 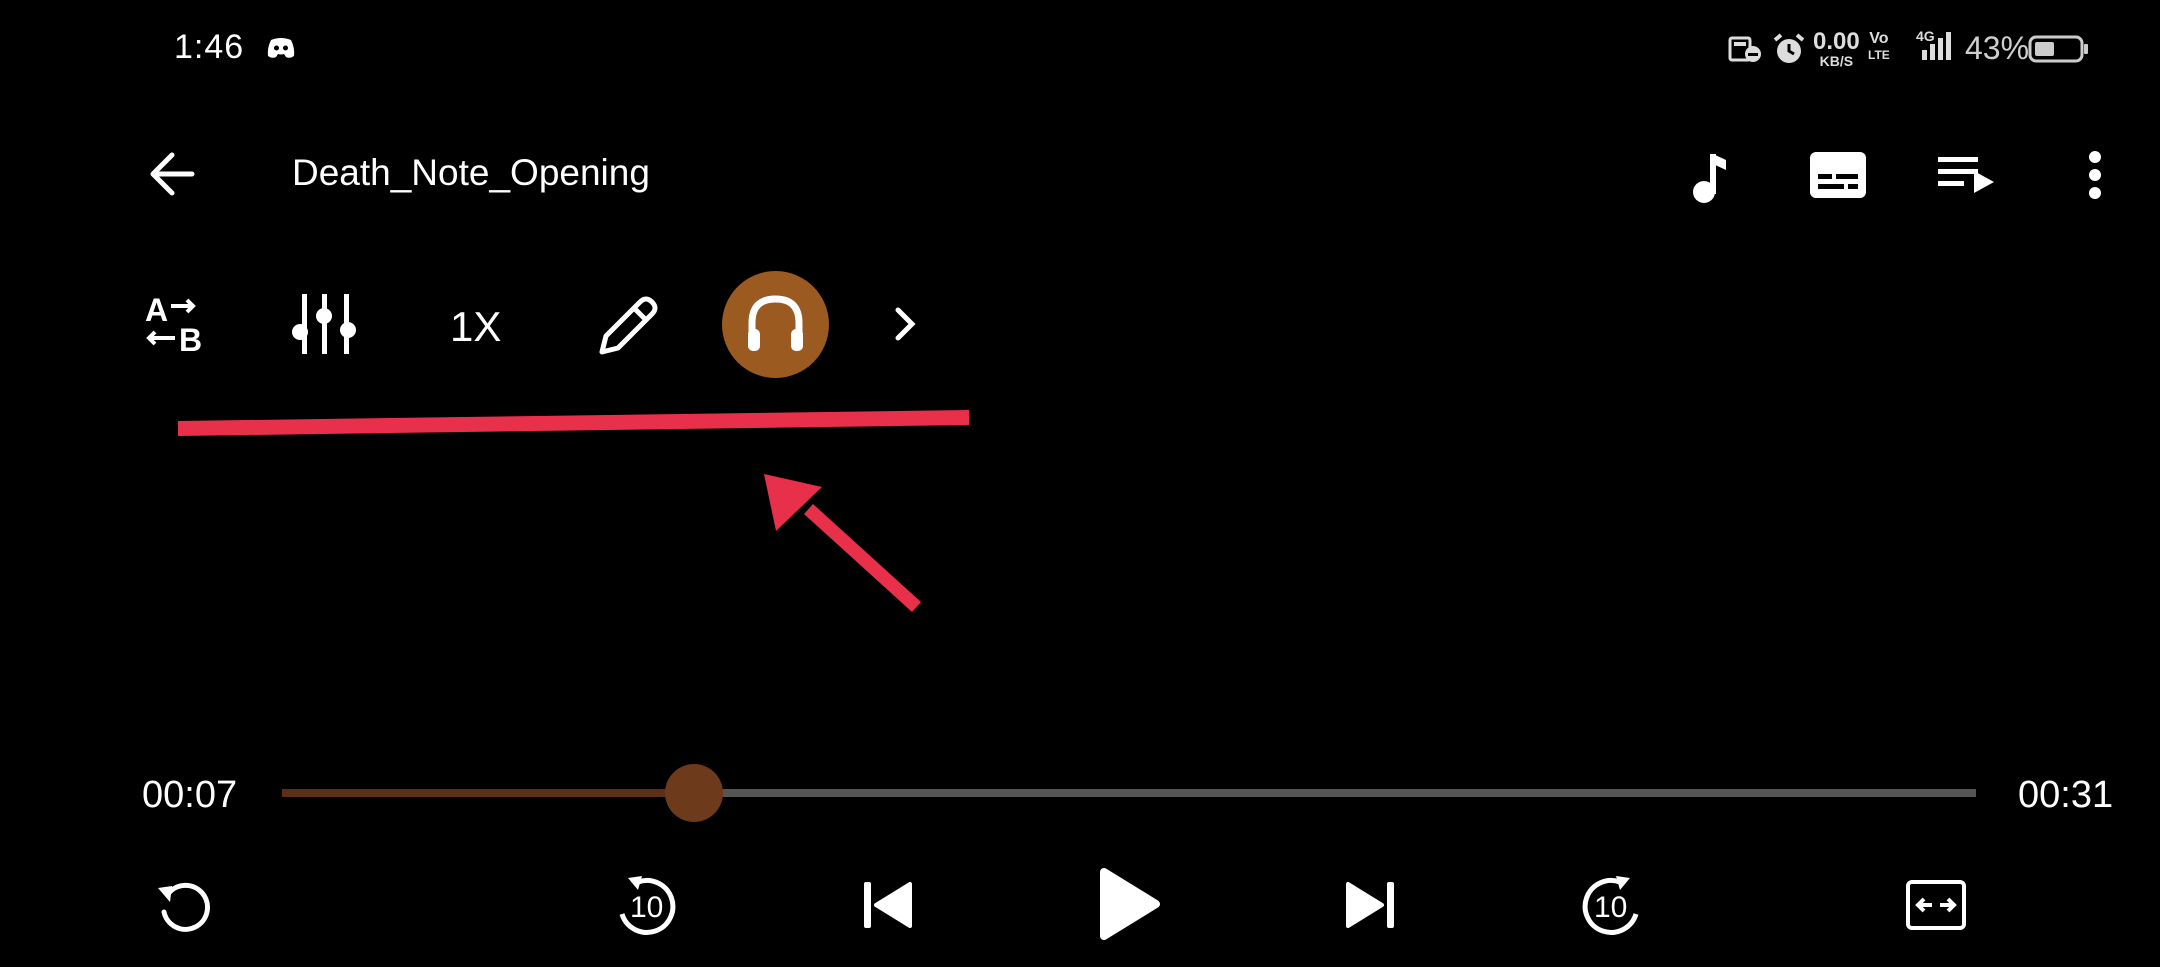 I want to click on play-icon, so click(x=1130, y=904).